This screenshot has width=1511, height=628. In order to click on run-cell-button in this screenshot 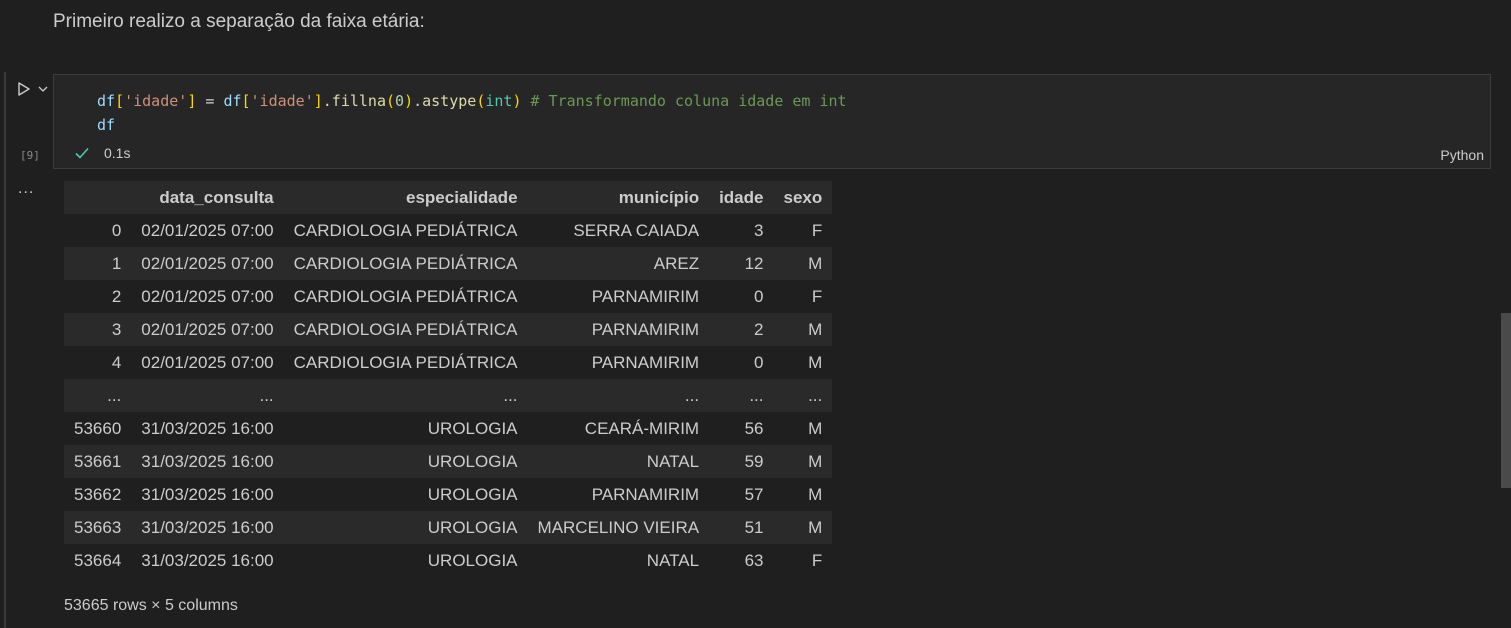, I will do `click(24, 89)`.